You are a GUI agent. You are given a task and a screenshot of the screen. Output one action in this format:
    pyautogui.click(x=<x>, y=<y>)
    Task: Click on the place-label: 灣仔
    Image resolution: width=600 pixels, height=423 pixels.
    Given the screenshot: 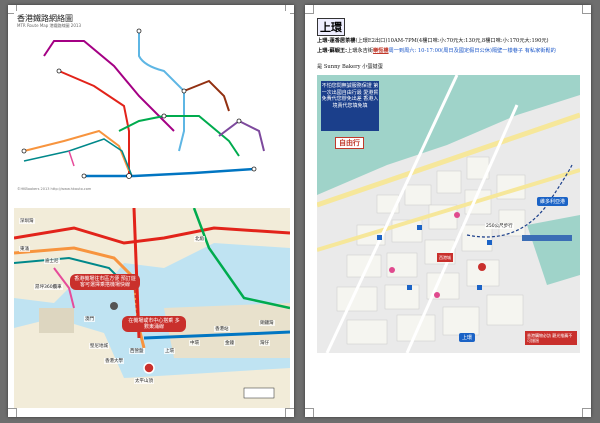 What is the action you would take?
    pyautogui.click(x=264, y=343)
    